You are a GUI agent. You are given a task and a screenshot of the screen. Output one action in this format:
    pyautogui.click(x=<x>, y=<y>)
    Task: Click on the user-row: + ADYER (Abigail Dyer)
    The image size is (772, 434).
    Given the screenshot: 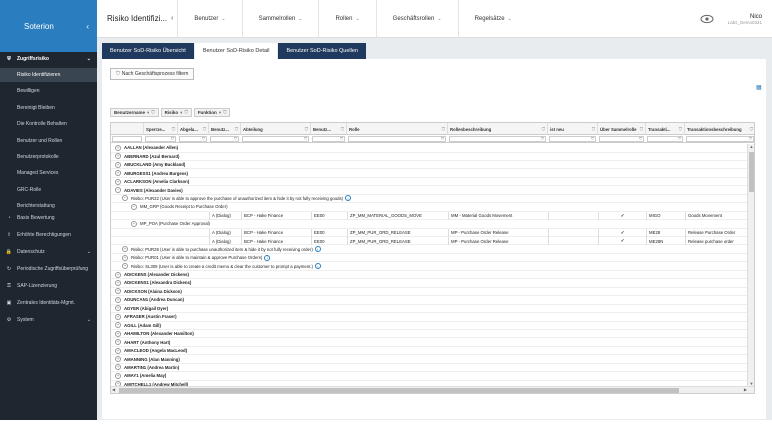 What is the action you would take?
    pyautogui.click(x=429, y=309)
    